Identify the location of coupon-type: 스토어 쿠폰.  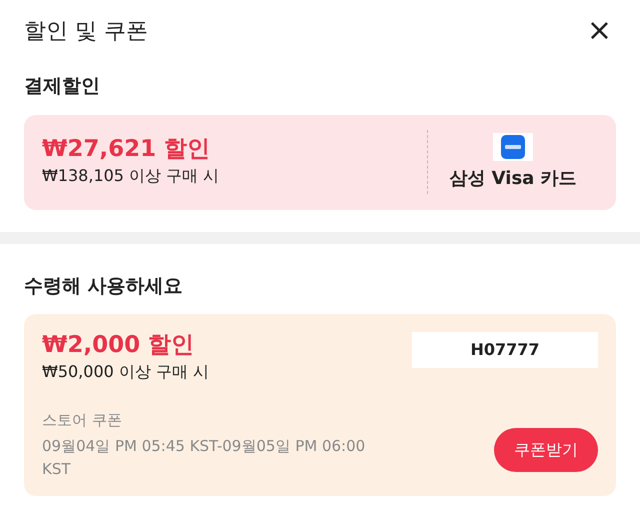
(82, 420).